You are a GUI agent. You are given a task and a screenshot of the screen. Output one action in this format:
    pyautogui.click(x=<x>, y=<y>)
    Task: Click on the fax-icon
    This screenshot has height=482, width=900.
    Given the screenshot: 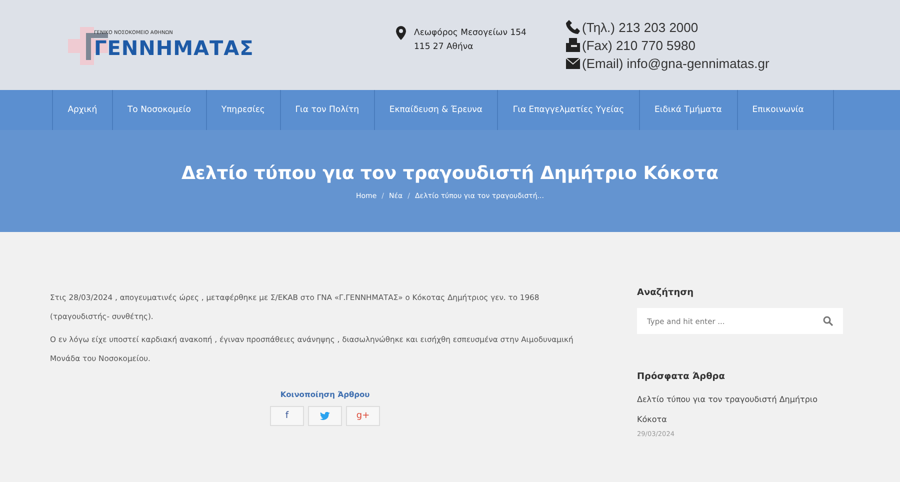 What is the action you would take?
    pyautogui.click(x=573, y=45)
    